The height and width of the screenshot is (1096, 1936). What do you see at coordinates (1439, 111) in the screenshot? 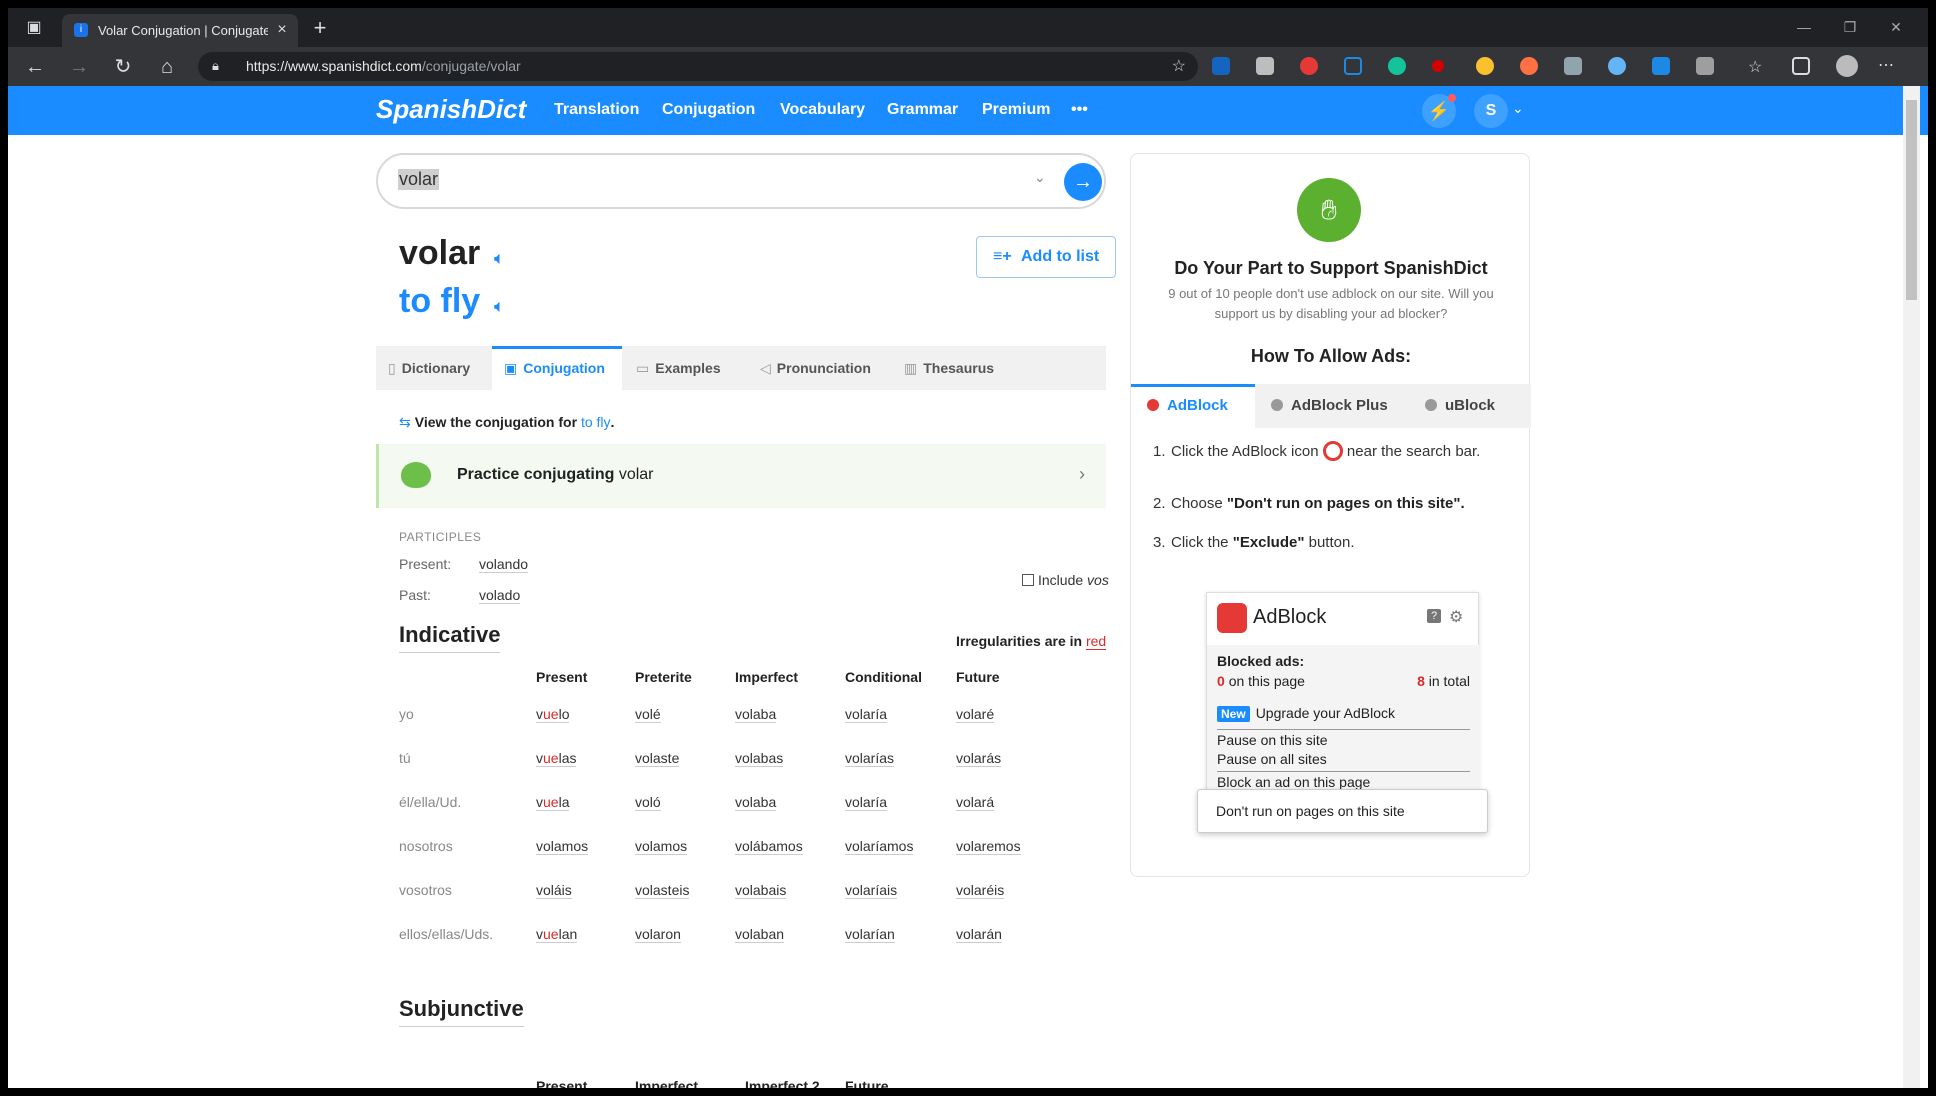
I see `lightning-icon: ⚡` at bounding box center [1439, 111].